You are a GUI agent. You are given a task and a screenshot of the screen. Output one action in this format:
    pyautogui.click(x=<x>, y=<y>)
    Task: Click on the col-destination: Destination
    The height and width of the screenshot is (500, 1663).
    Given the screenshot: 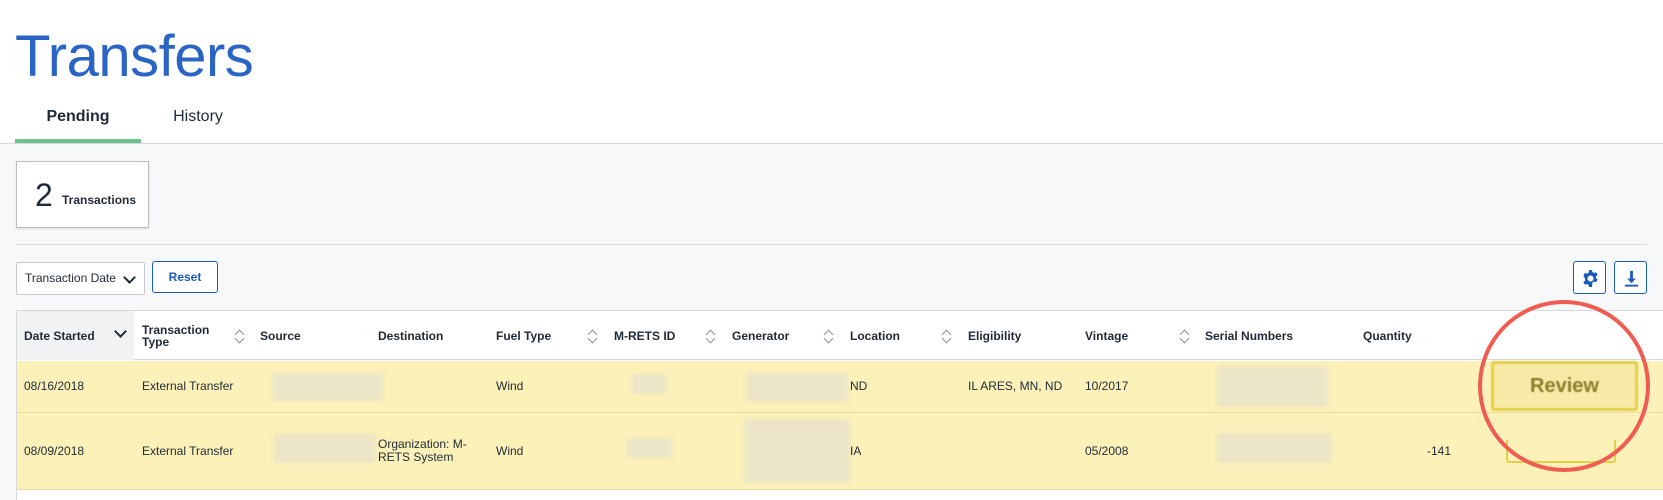 What is the action you would take?
    pyautogui.click(x=433, y=335)
    